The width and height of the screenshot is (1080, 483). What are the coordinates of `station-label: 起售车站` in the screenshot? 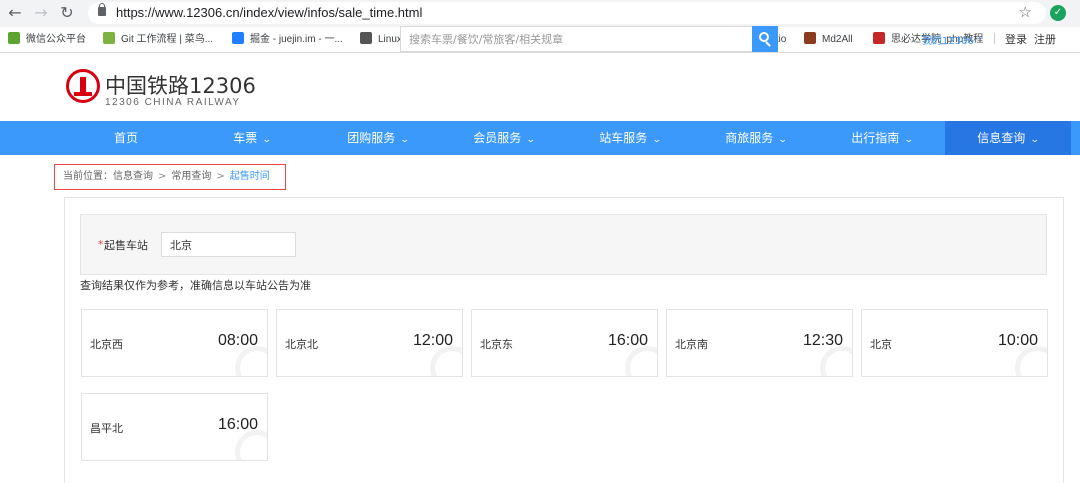 It's located at (126, 245).